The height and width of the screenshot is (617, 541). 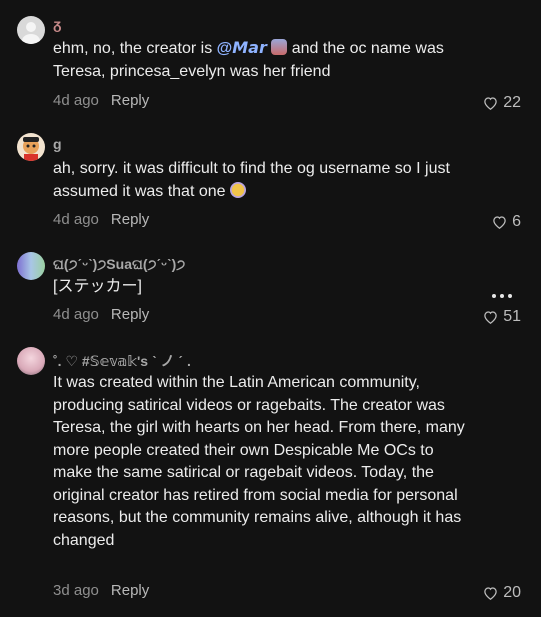 I want to click on photo-avatar-icon, so click(x=31, y=361).